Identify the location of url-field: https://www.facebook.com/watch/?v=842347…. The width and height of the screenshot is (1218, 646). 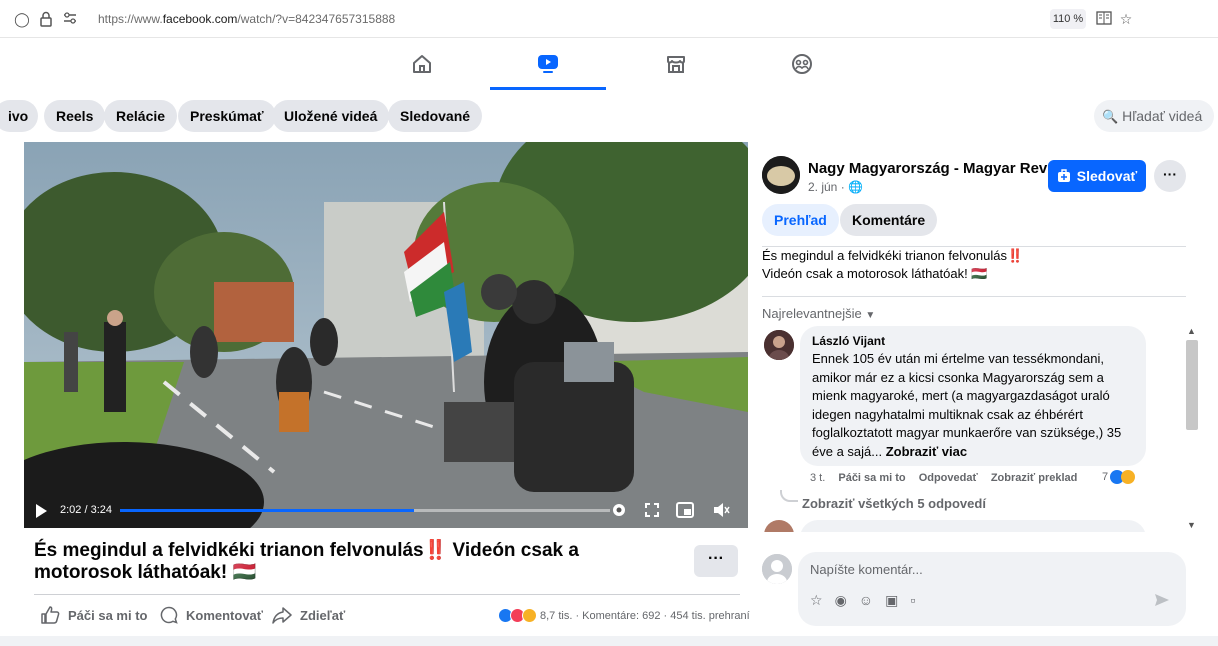
(246, 19).